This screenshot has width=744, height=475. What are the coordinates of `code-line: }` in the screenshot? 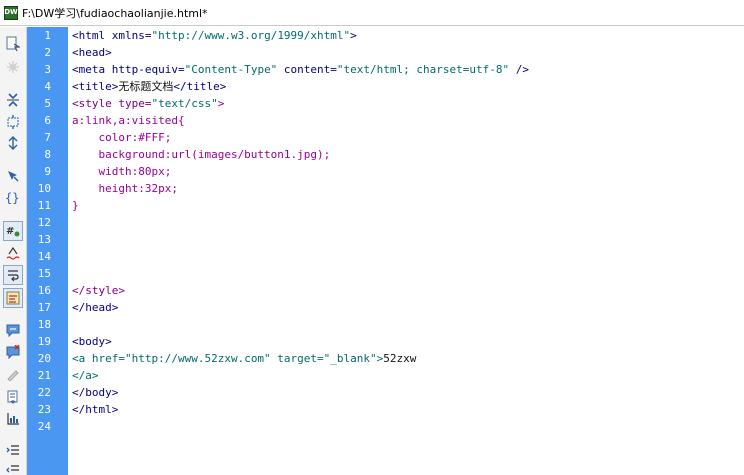 It's located at (75, 205).